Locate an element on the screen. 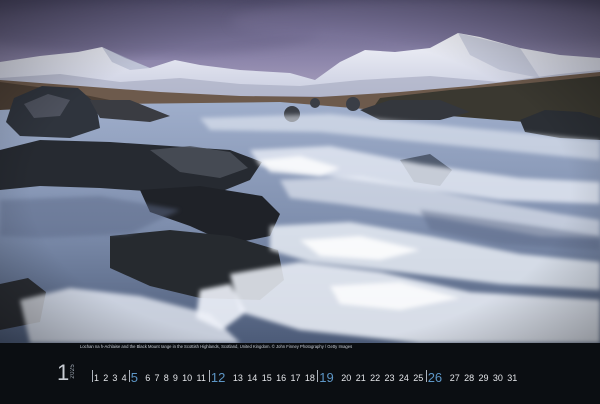 This screenshot has height=404, width=600. day-number: 11 is located at coordinates (201, 378).